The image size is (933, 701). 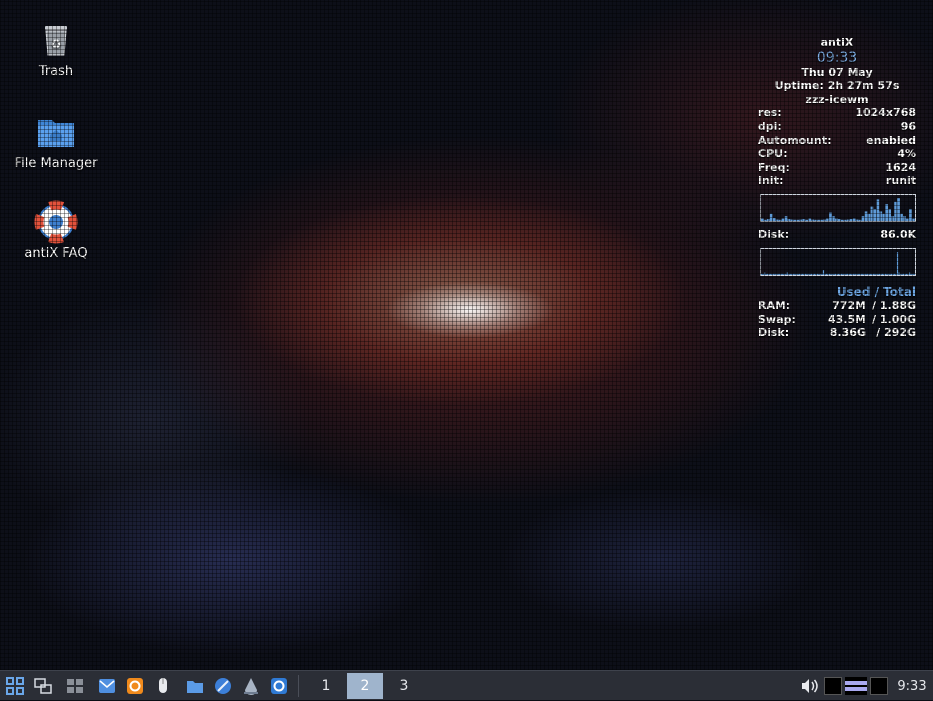 I want to click on usage-key: RAM:, so click(x=774, y=306).